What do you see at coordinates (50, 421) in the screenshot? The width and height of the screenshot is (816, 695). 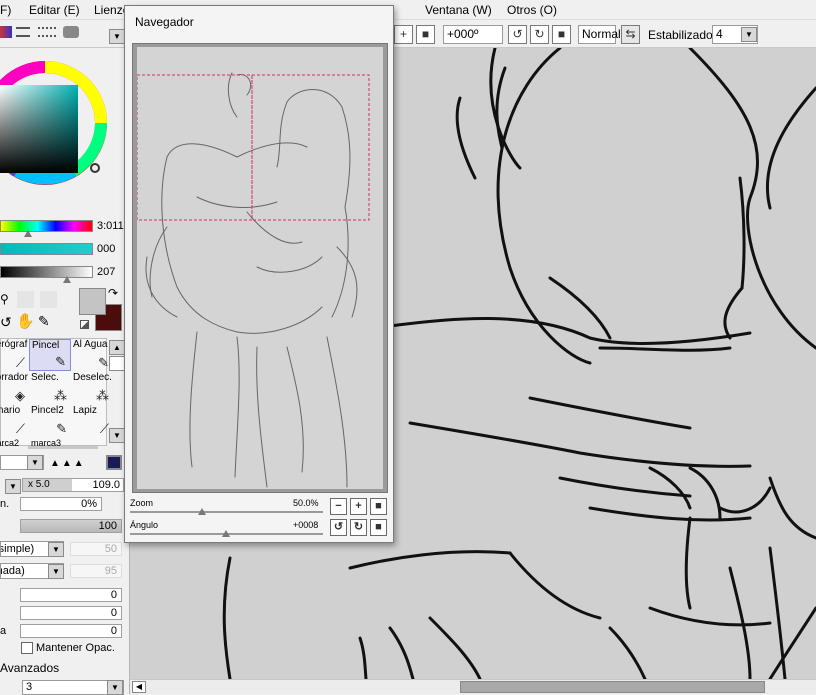 I see `brush2-tool: Pincel2 ✎` at bounding box center [50, 421].